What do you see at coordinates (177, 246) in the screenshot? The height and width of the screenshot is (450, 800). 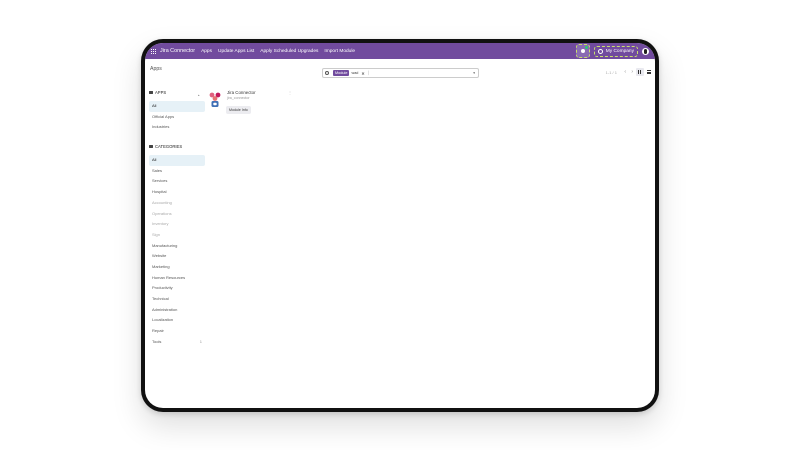 I see `sidebar-item-manufacturing: Manufacturing` at bounding box center [177, 246].